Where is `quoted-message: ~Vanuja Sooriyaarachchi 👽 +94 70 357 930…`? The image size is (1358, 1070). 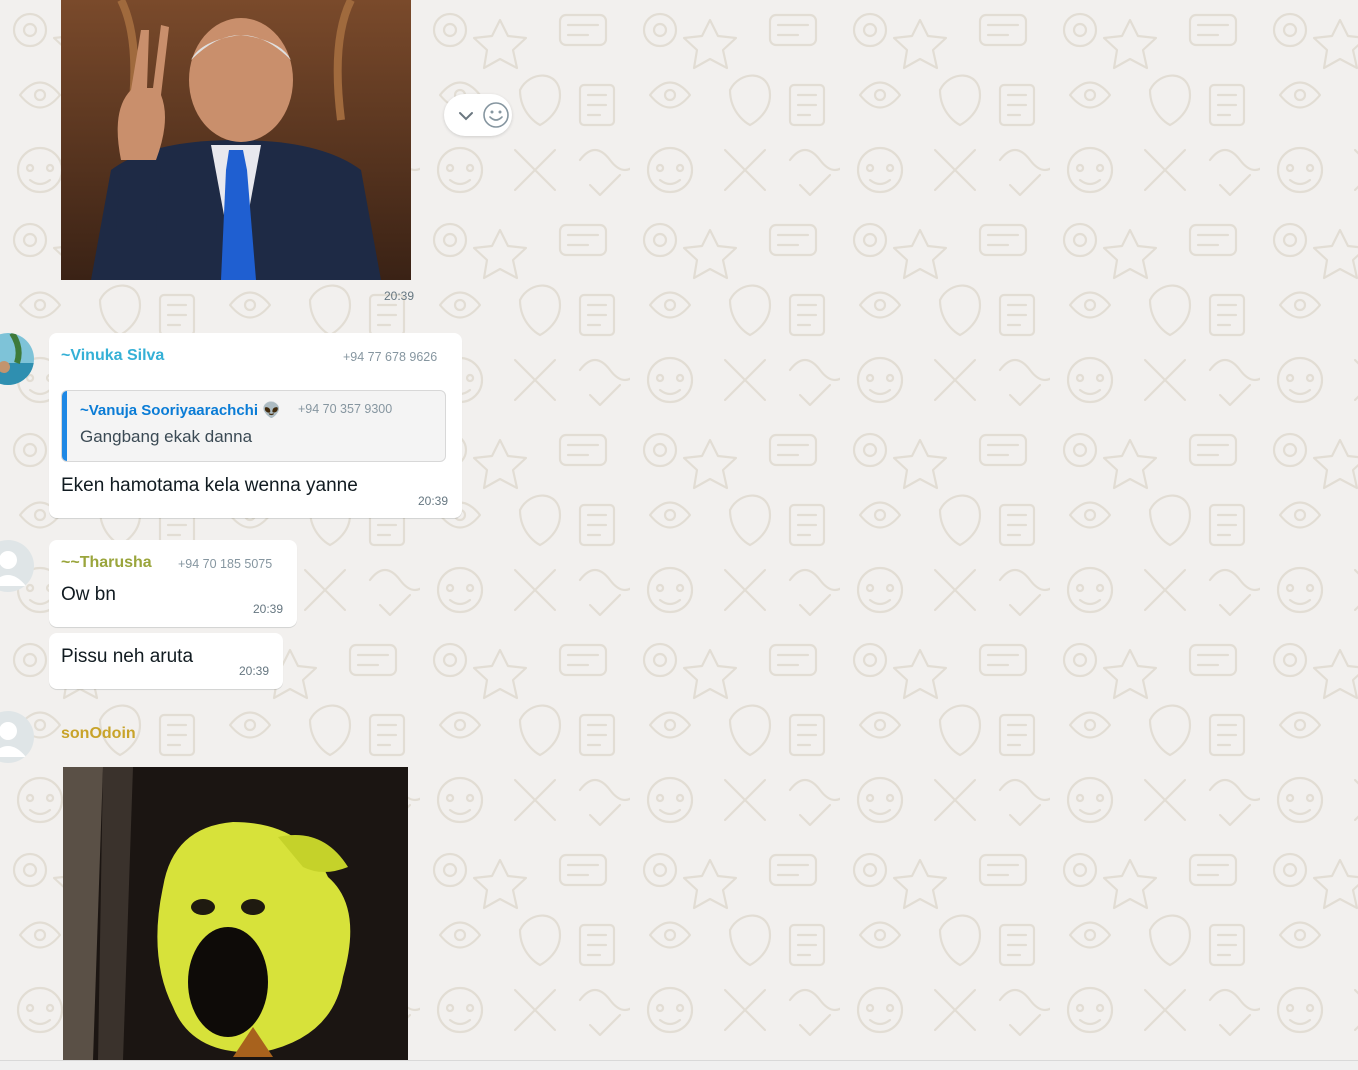
quoted-message: ~Vanuja Sooriyaarachchi 👽 +94 70 357 930… is located at coordinates (253, 426).